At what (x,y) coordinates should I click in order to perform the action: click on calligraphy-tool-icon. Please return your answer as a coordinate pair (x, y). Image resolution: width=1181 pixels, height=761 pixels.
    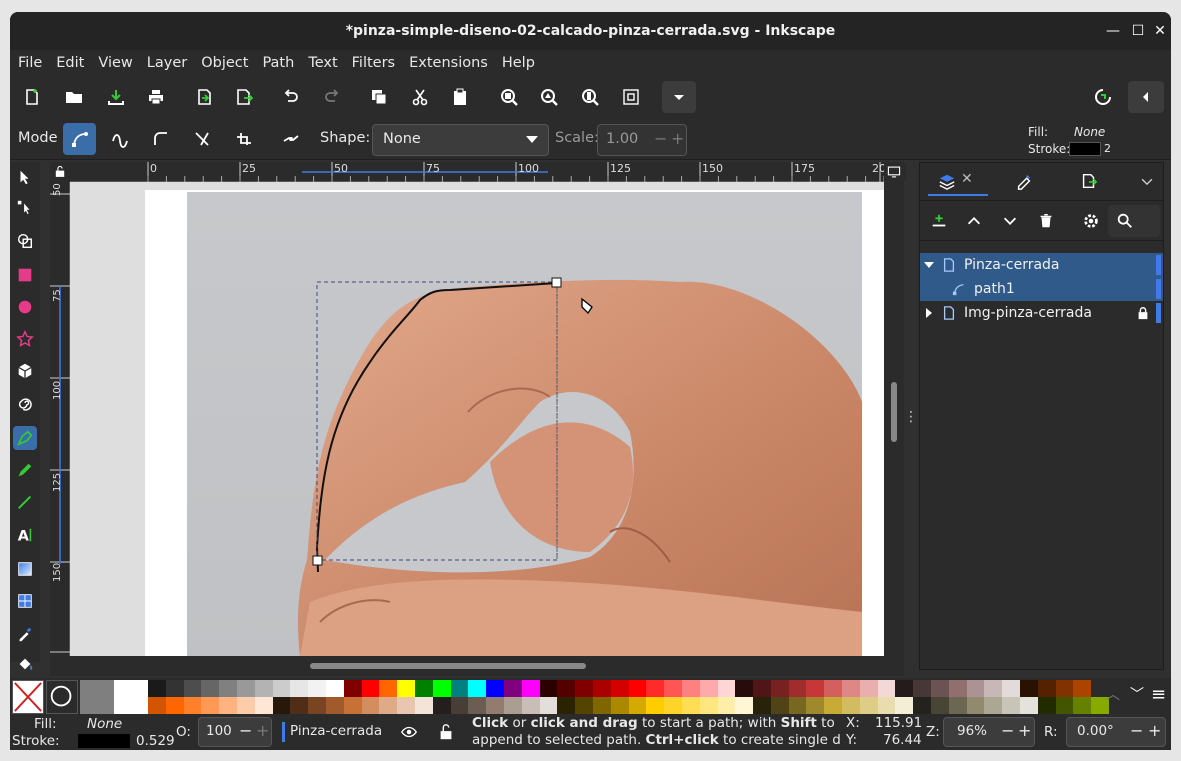
    Looking at the image, I should click on (25, 502).